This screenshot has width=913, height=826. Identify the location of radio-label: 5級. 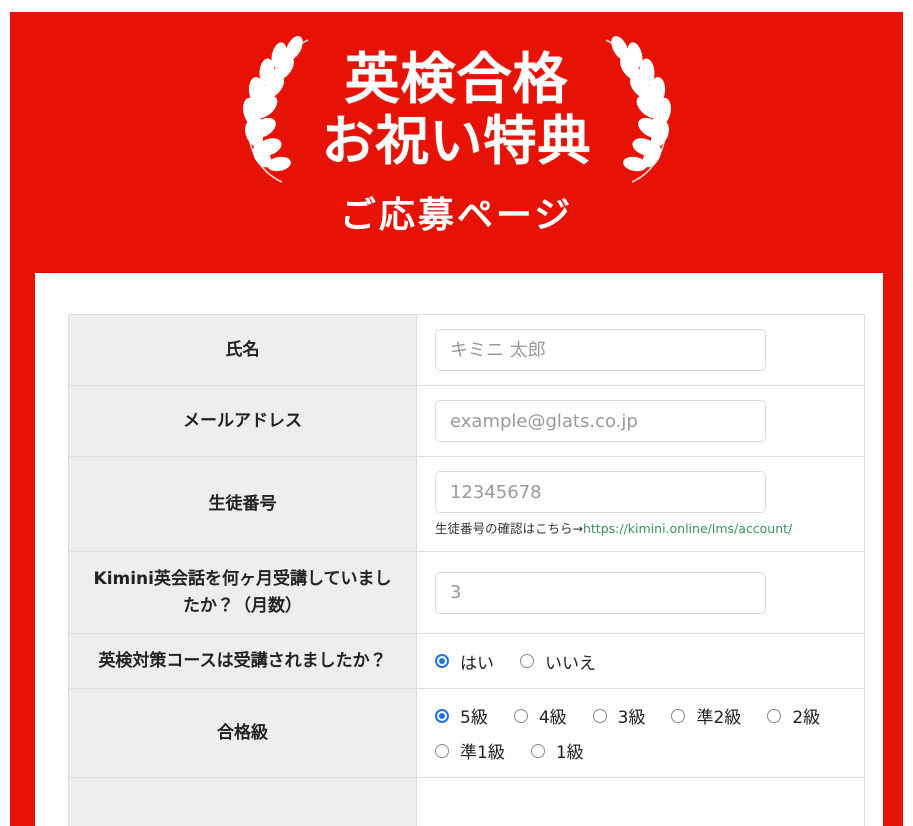
(474, 718).